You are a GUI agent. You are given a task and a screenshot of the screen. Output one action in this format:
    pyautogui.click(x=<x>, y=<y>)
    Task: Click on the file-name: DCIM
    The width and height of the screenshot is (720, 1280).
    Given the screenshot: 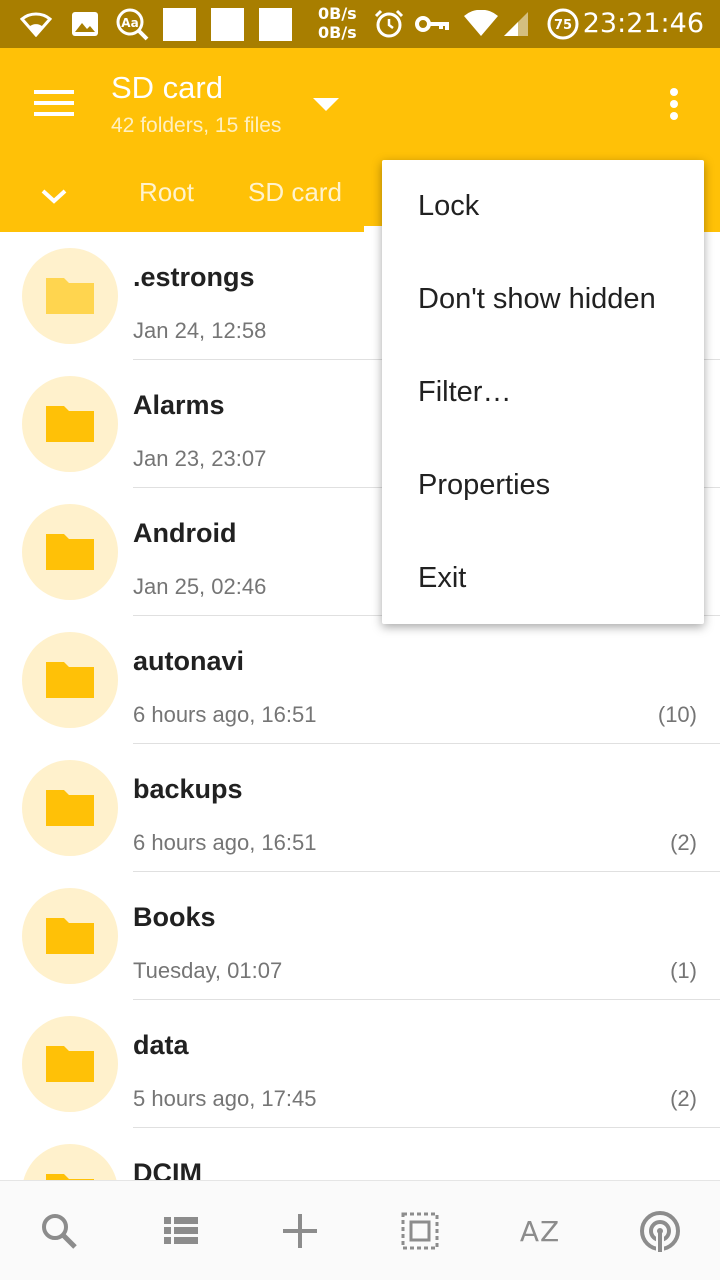 What is the action you would take?
    pyautogui.click(x=167, y=1169)
    